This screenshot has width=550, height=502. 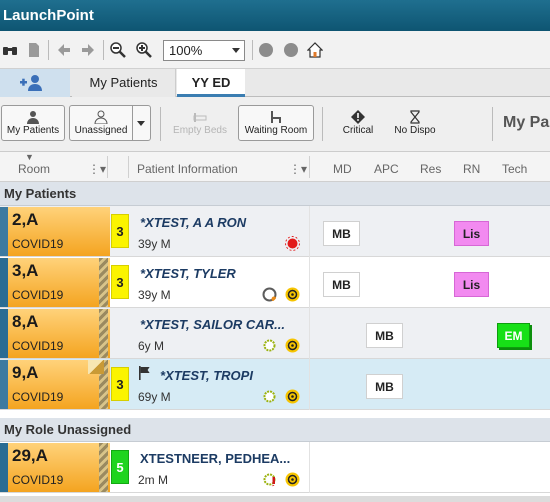 What do you see at coordinates (188, 273) in the screenshot?
I see `patient-name: *XTEST, TYLER` at bounding box center [188, 273].